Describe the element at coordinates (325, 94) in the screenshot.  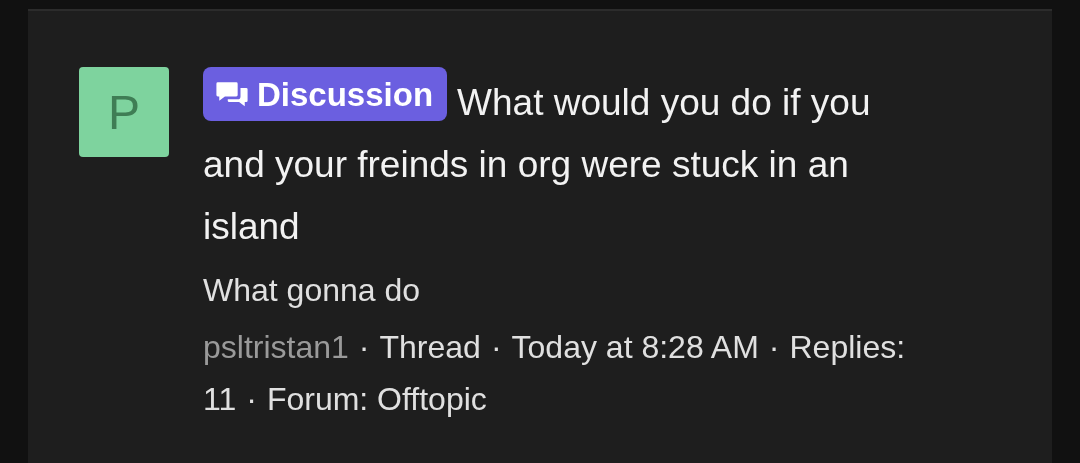
I see `discussion-badge: Discussion` at that location.